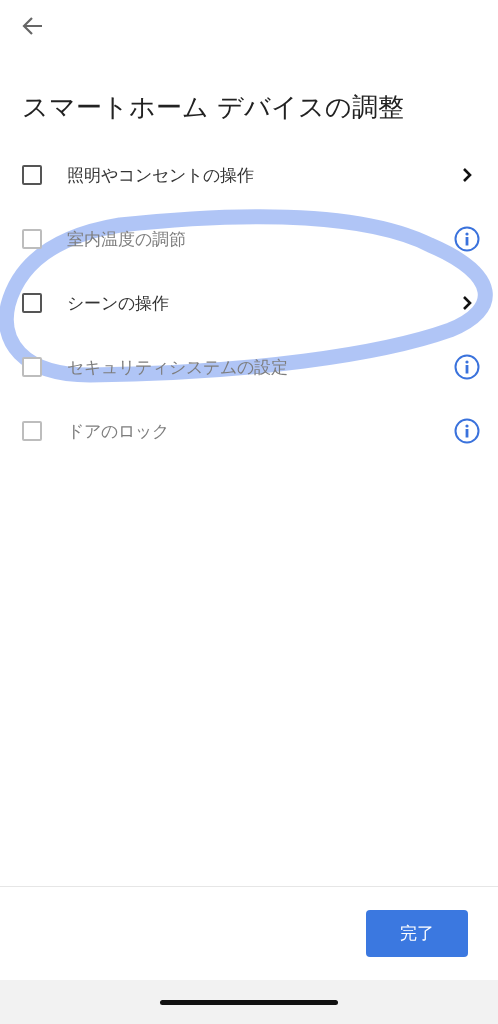 The width and height of the screenshot is (498, 1024). I want to click on option-label: シーンの操作, so click(118, 303).